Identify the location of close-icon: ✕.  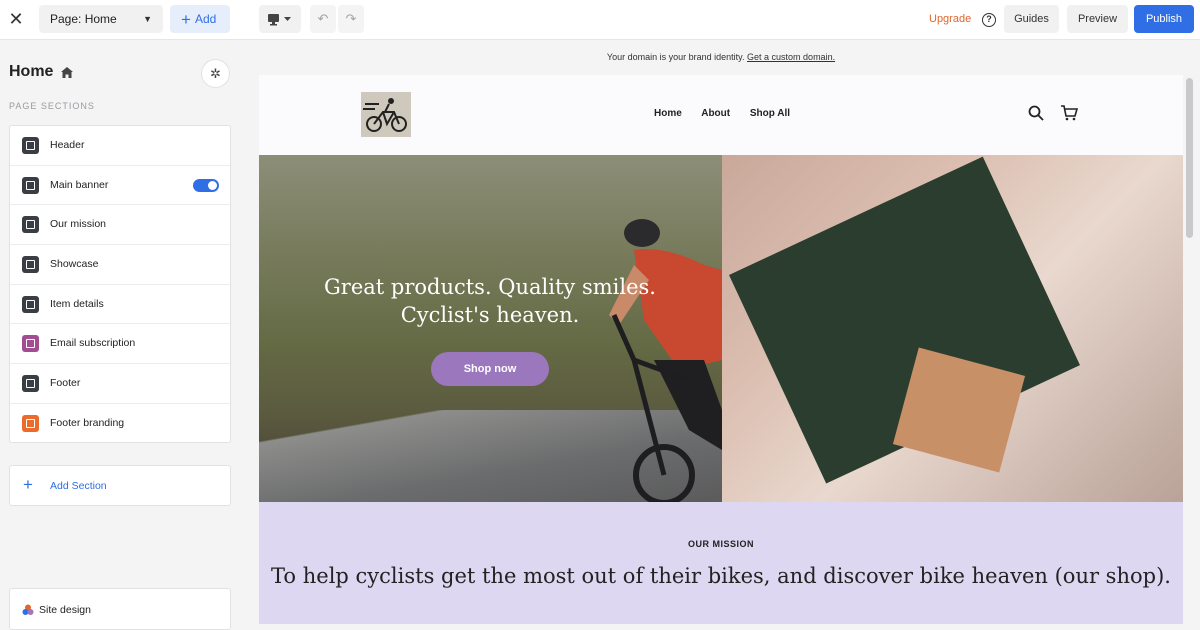
(16, 19).